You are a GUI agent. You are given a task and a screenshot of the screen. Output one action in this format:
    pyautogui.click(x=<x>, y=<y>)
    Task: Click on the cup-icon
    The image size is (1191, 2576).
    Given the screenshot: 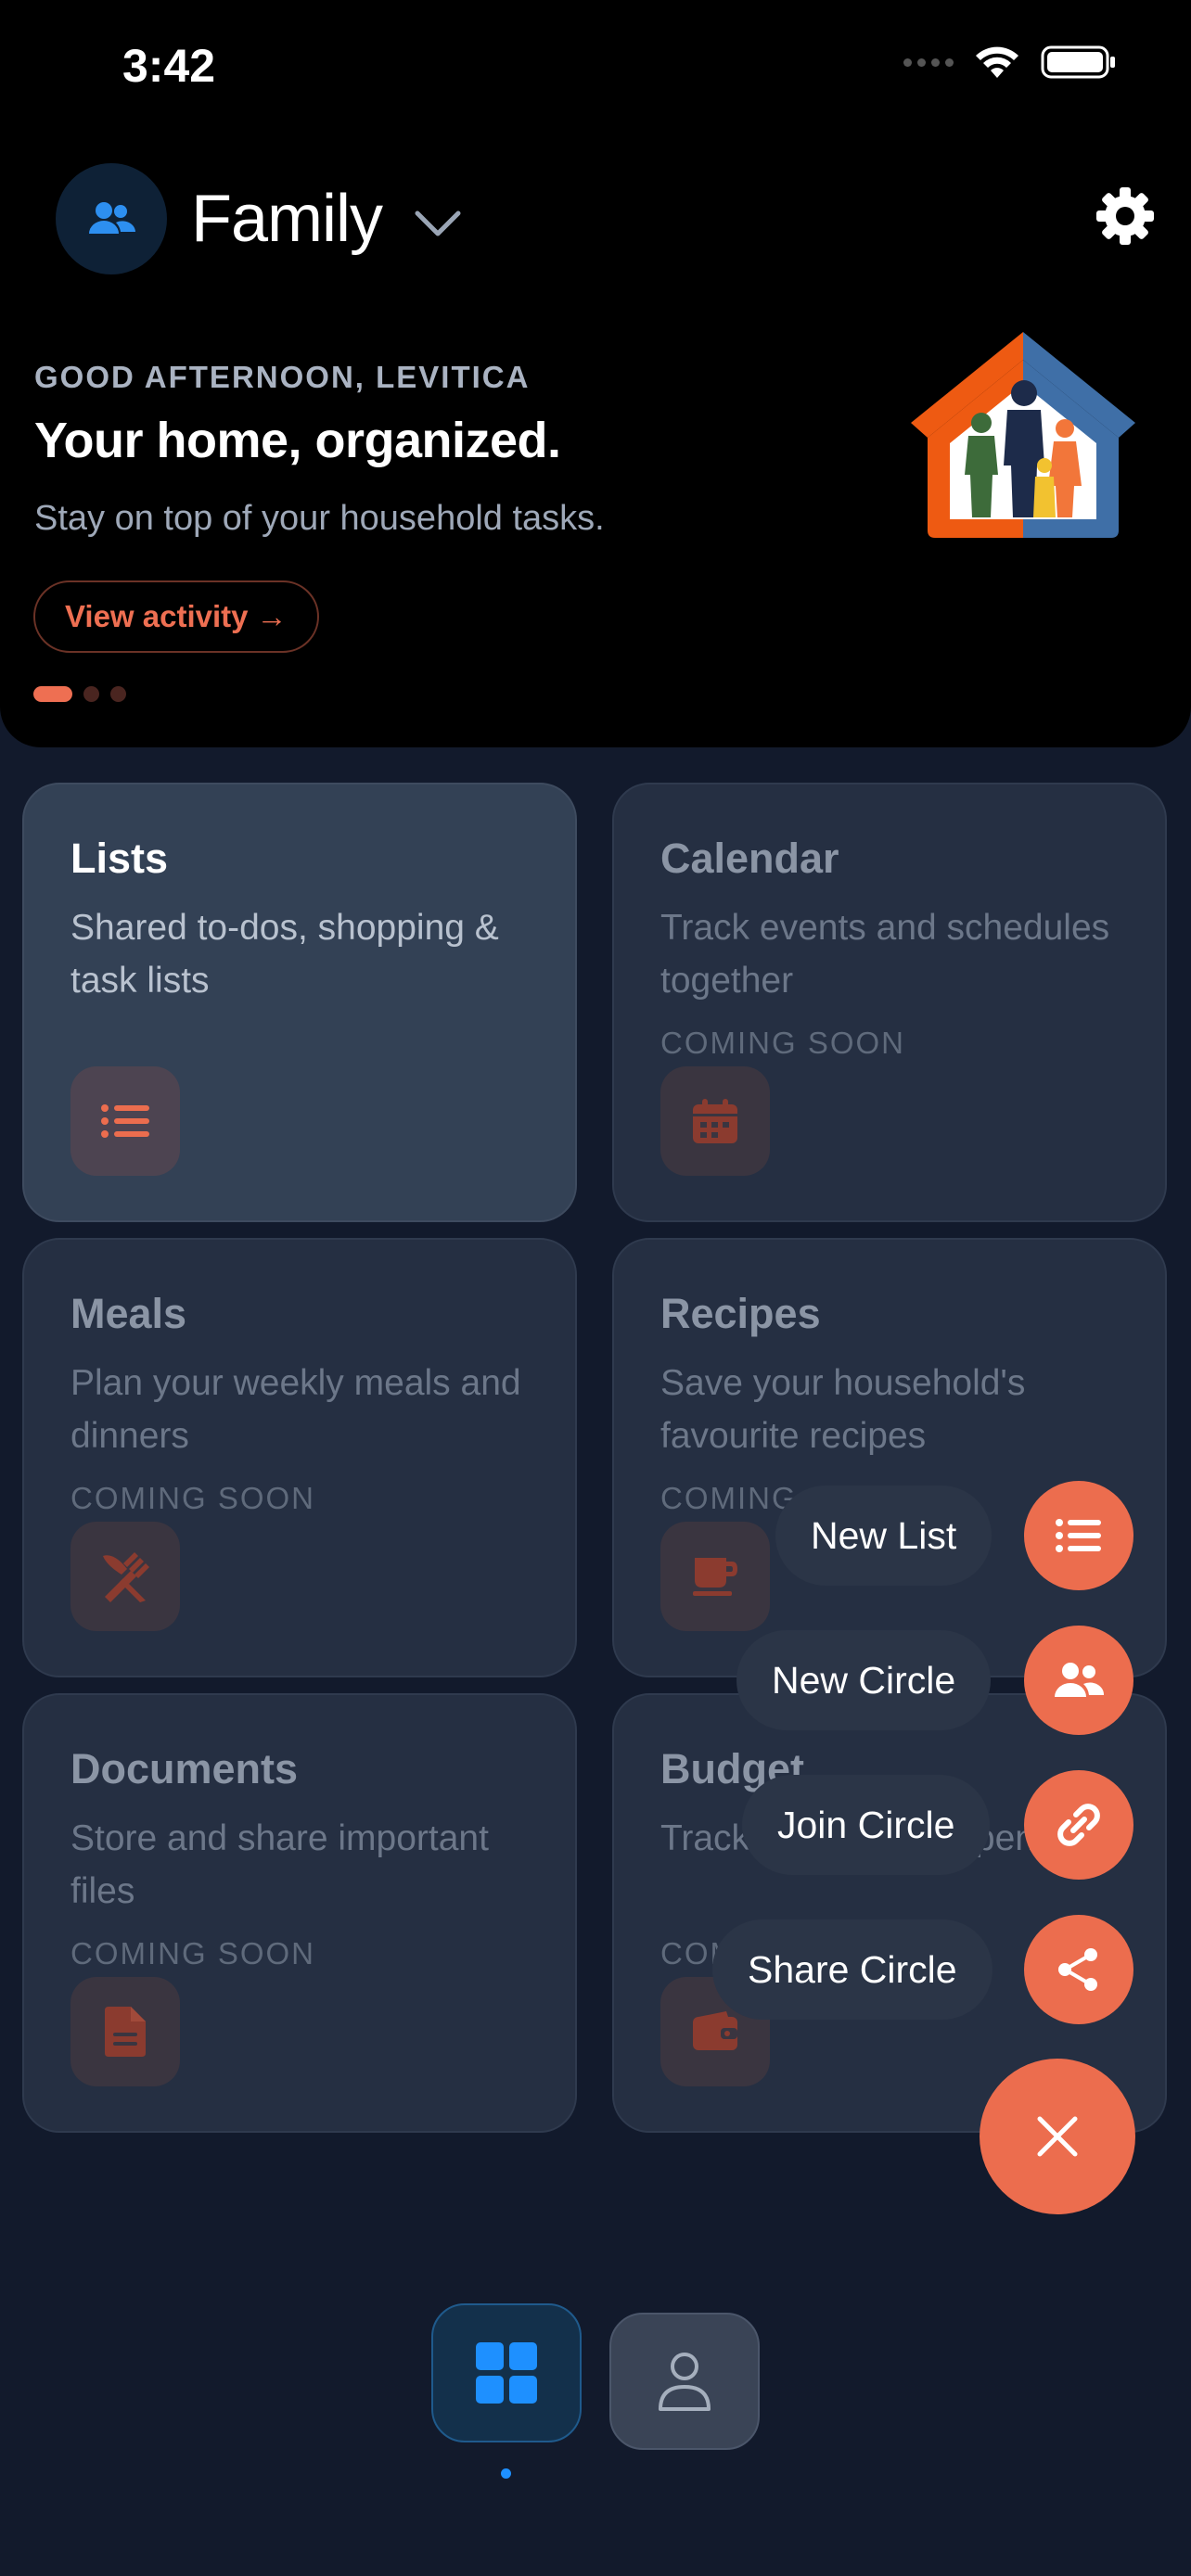 What is the action you would take?
    pyautogui.click(x=715, y=1577)
    